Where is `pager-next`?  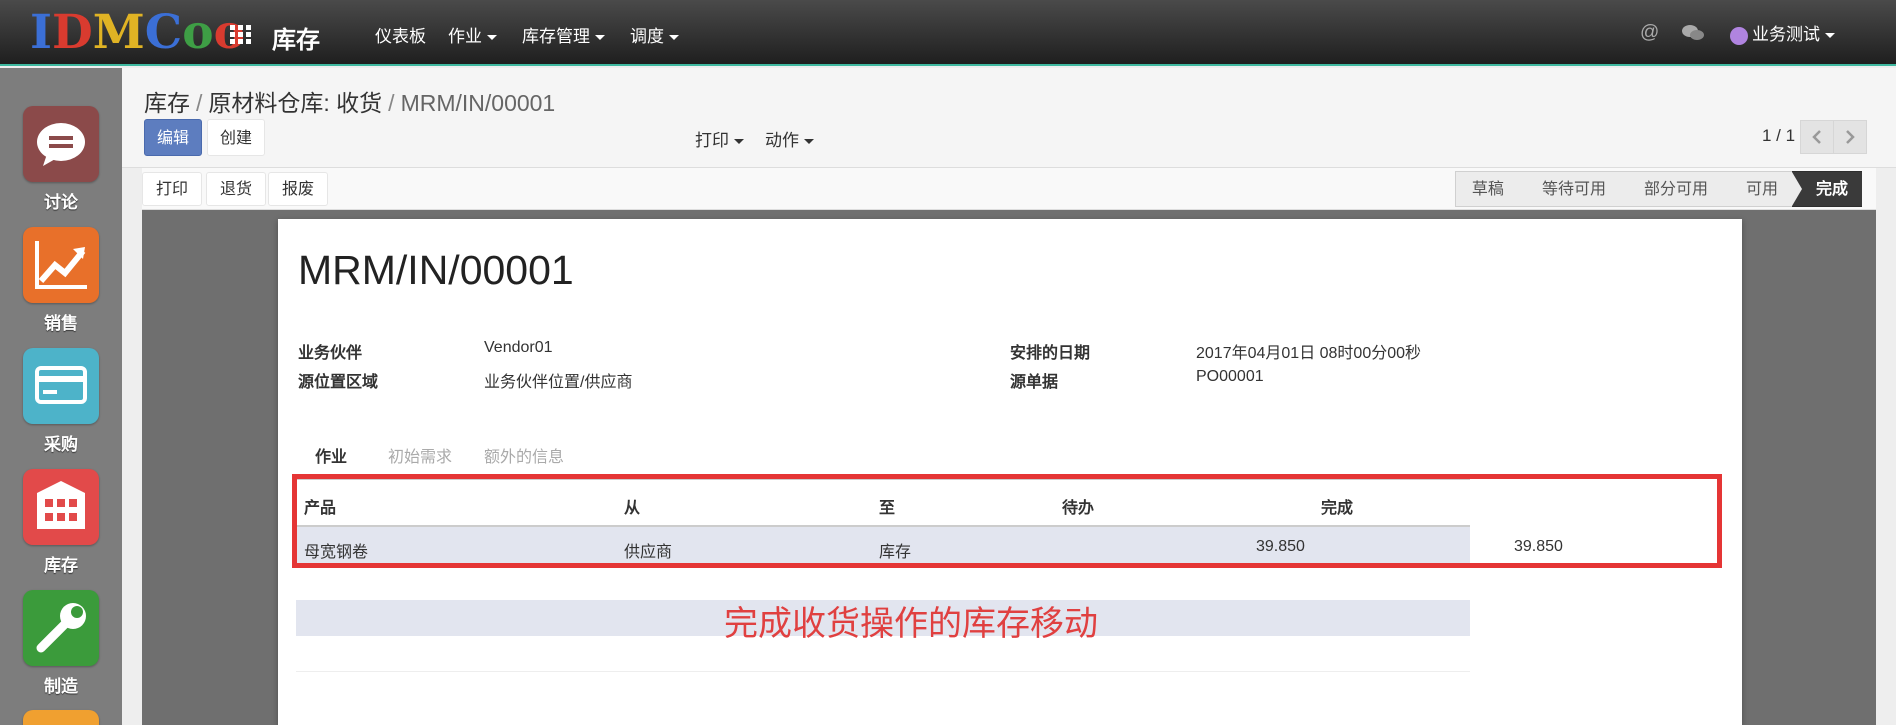
pager-next is located at coordinates (1850, 137).